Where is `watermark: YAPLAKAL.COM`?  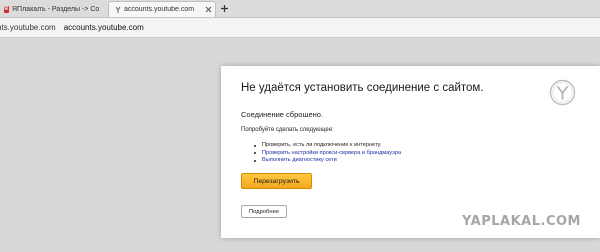
watermark: YAPLAKAL.COM is located at coordinates (521, 221).